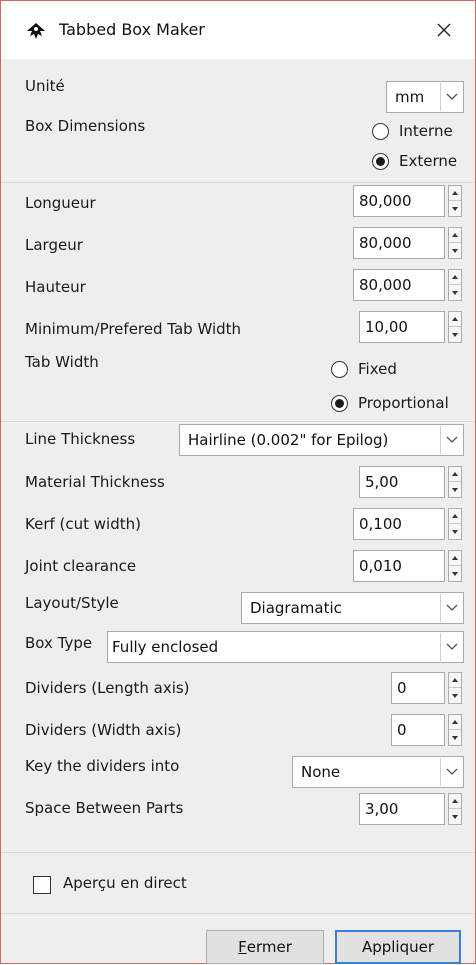 This screenshot has height=965, width=476. What do you see at coordinates (125, 883) in the screenshot?
I see `live-preview-label: Aperçu en direct` at bounding box center [125, 883].